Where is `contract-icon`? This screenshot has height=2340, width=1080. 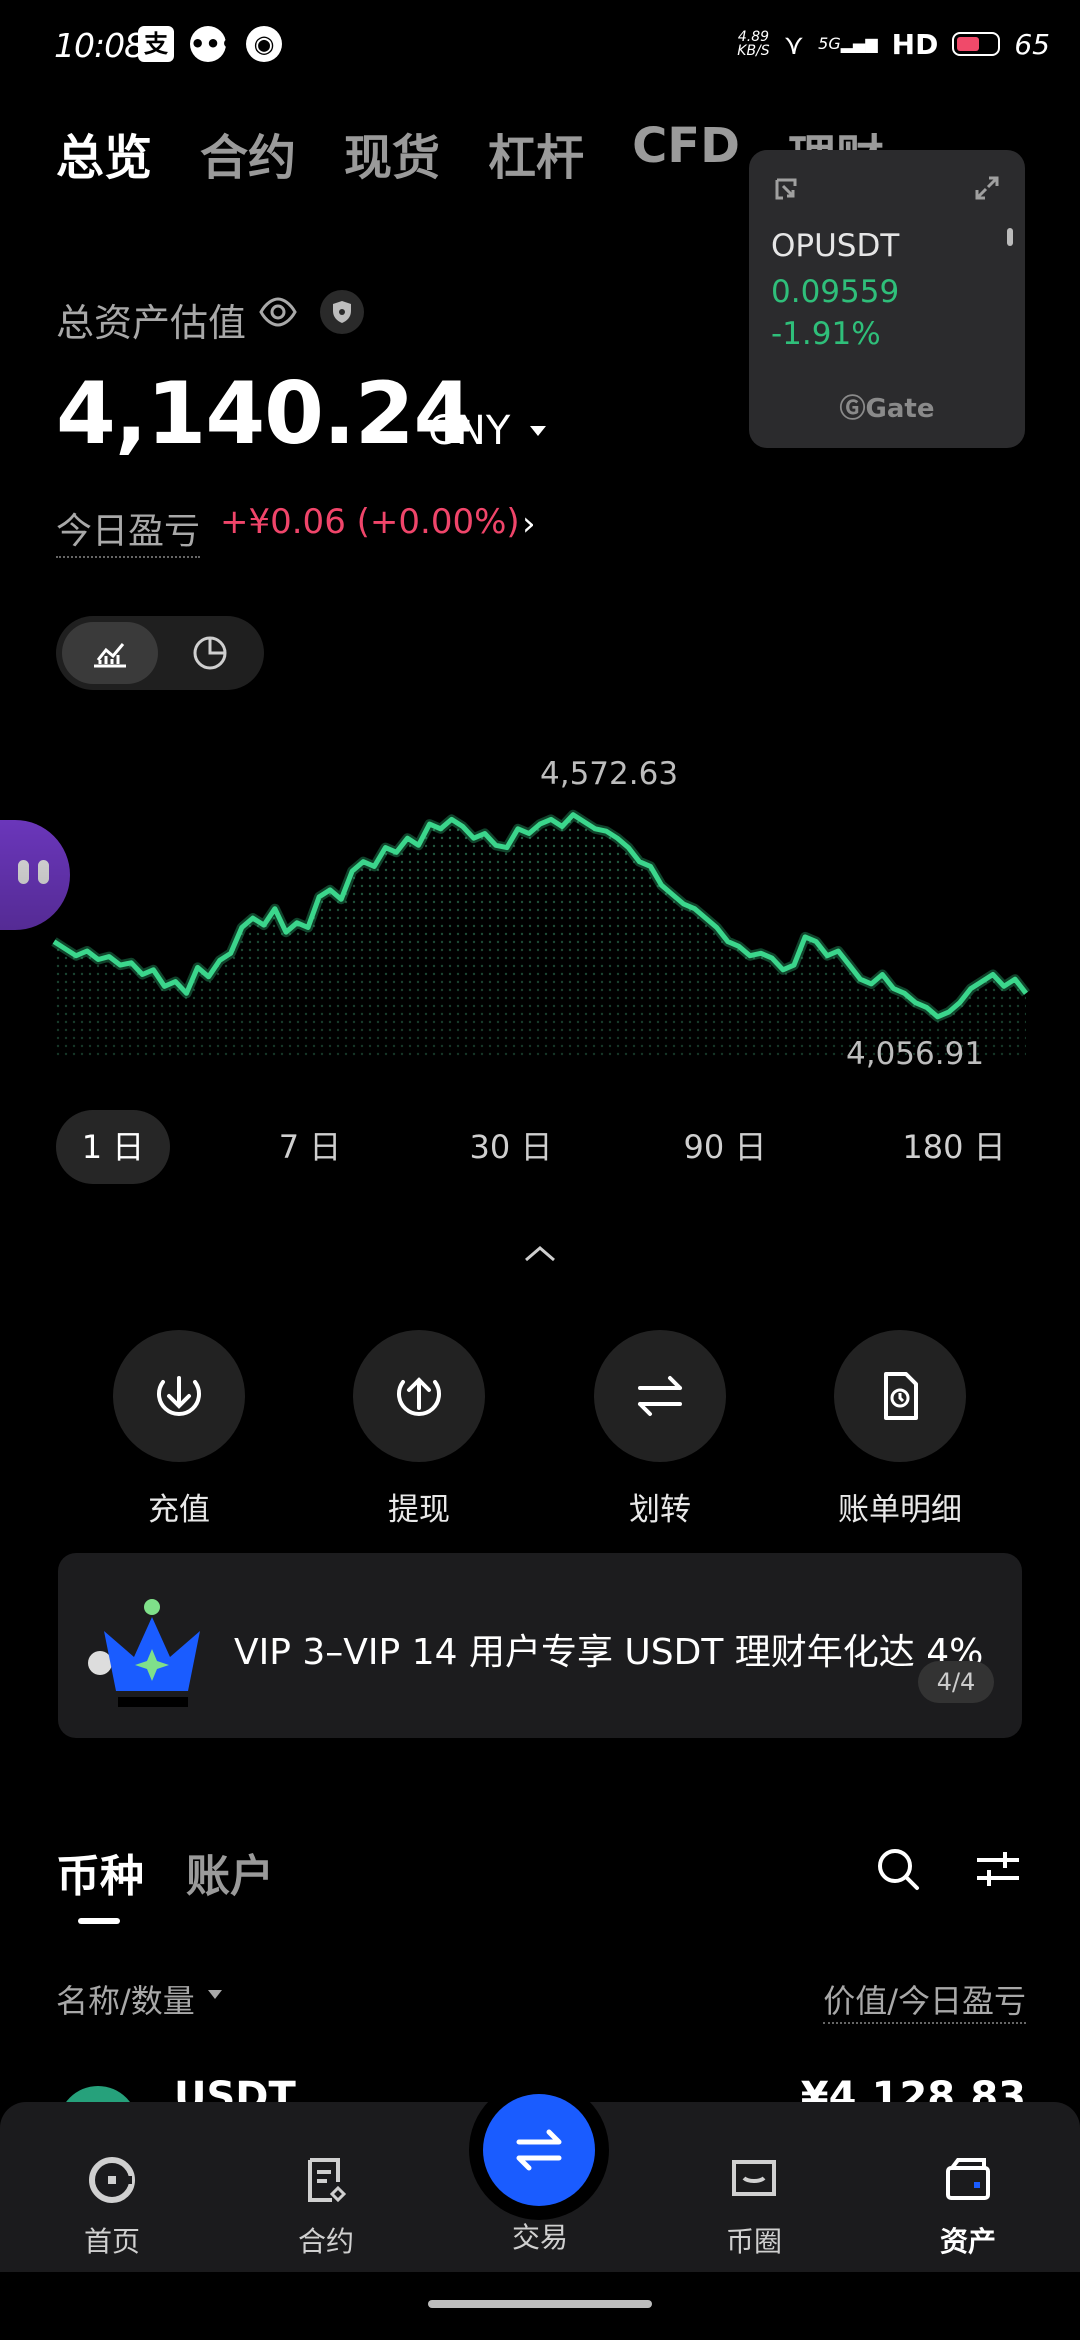 contract-icon is located at coordinates (327, 2180).